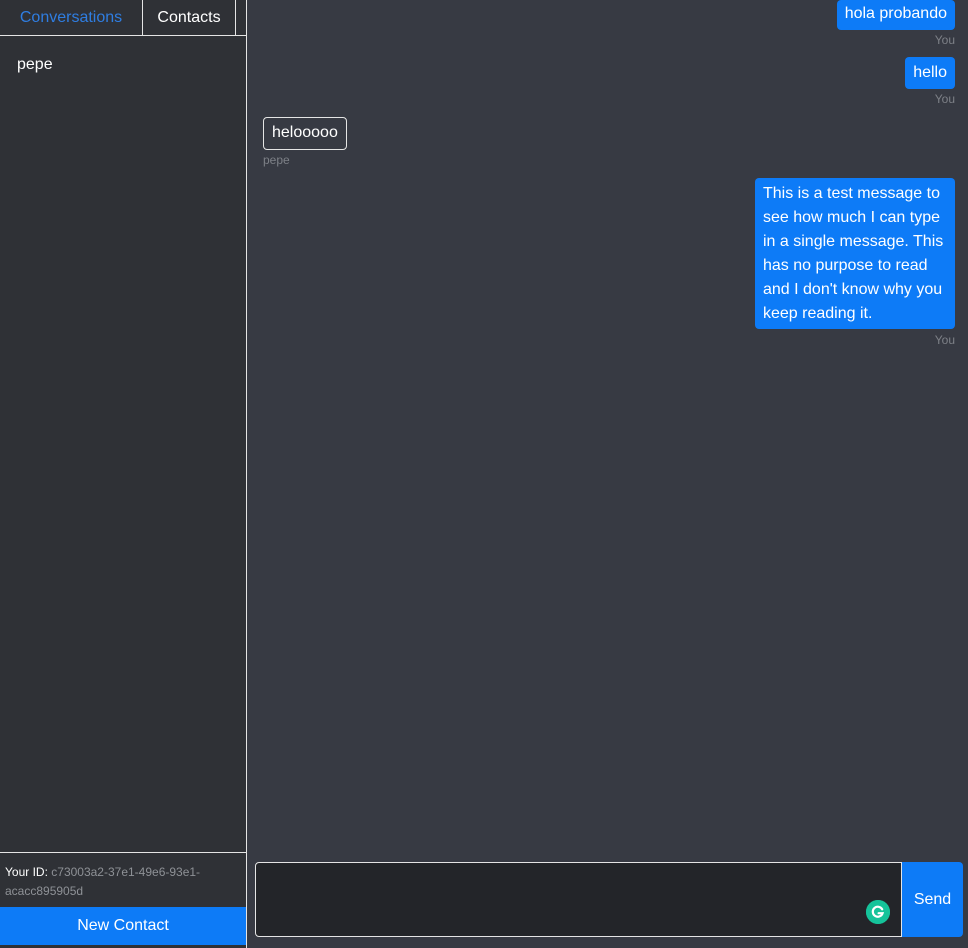 Image resolution: width=968 pixels, height=948 pixels. I want to click on message-input, so click(578, 899).